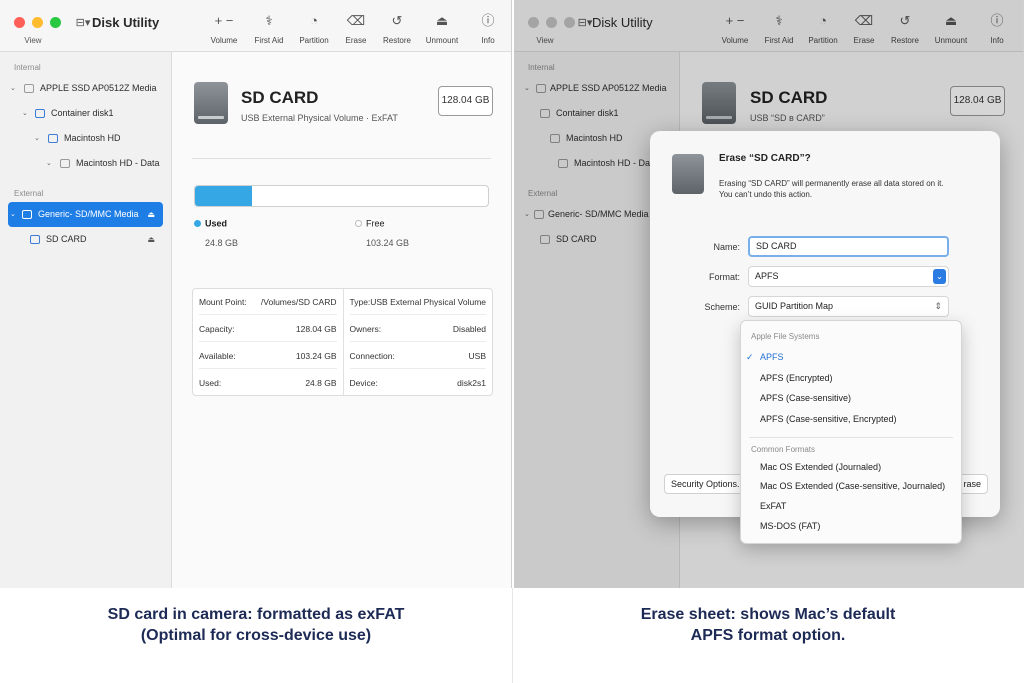  Describe the element at coordinates (418, 383) in the screenshot. I see `info-row: Device: disk2s1` at that location.